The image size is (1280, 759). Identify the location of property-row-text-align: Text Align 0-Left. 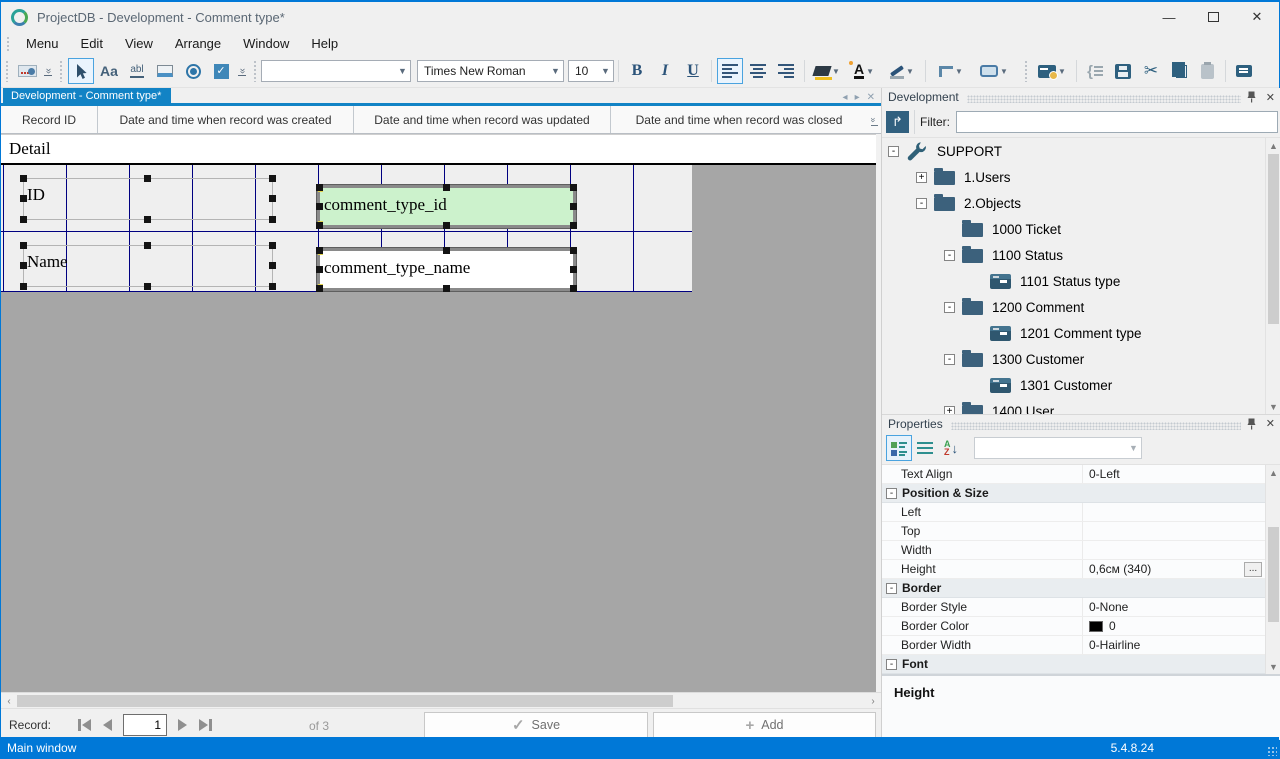
(1081, 474).